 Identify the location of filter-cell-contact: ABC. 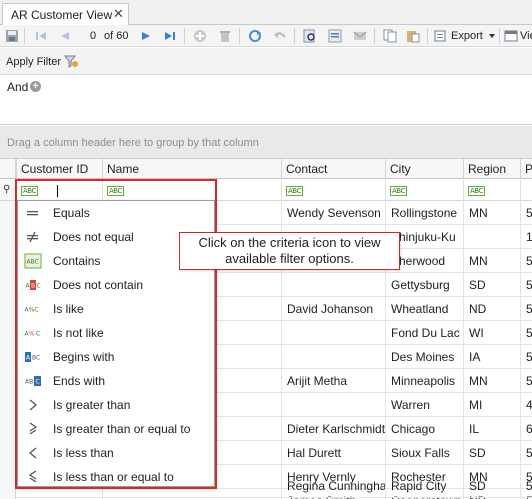
(333, 190).